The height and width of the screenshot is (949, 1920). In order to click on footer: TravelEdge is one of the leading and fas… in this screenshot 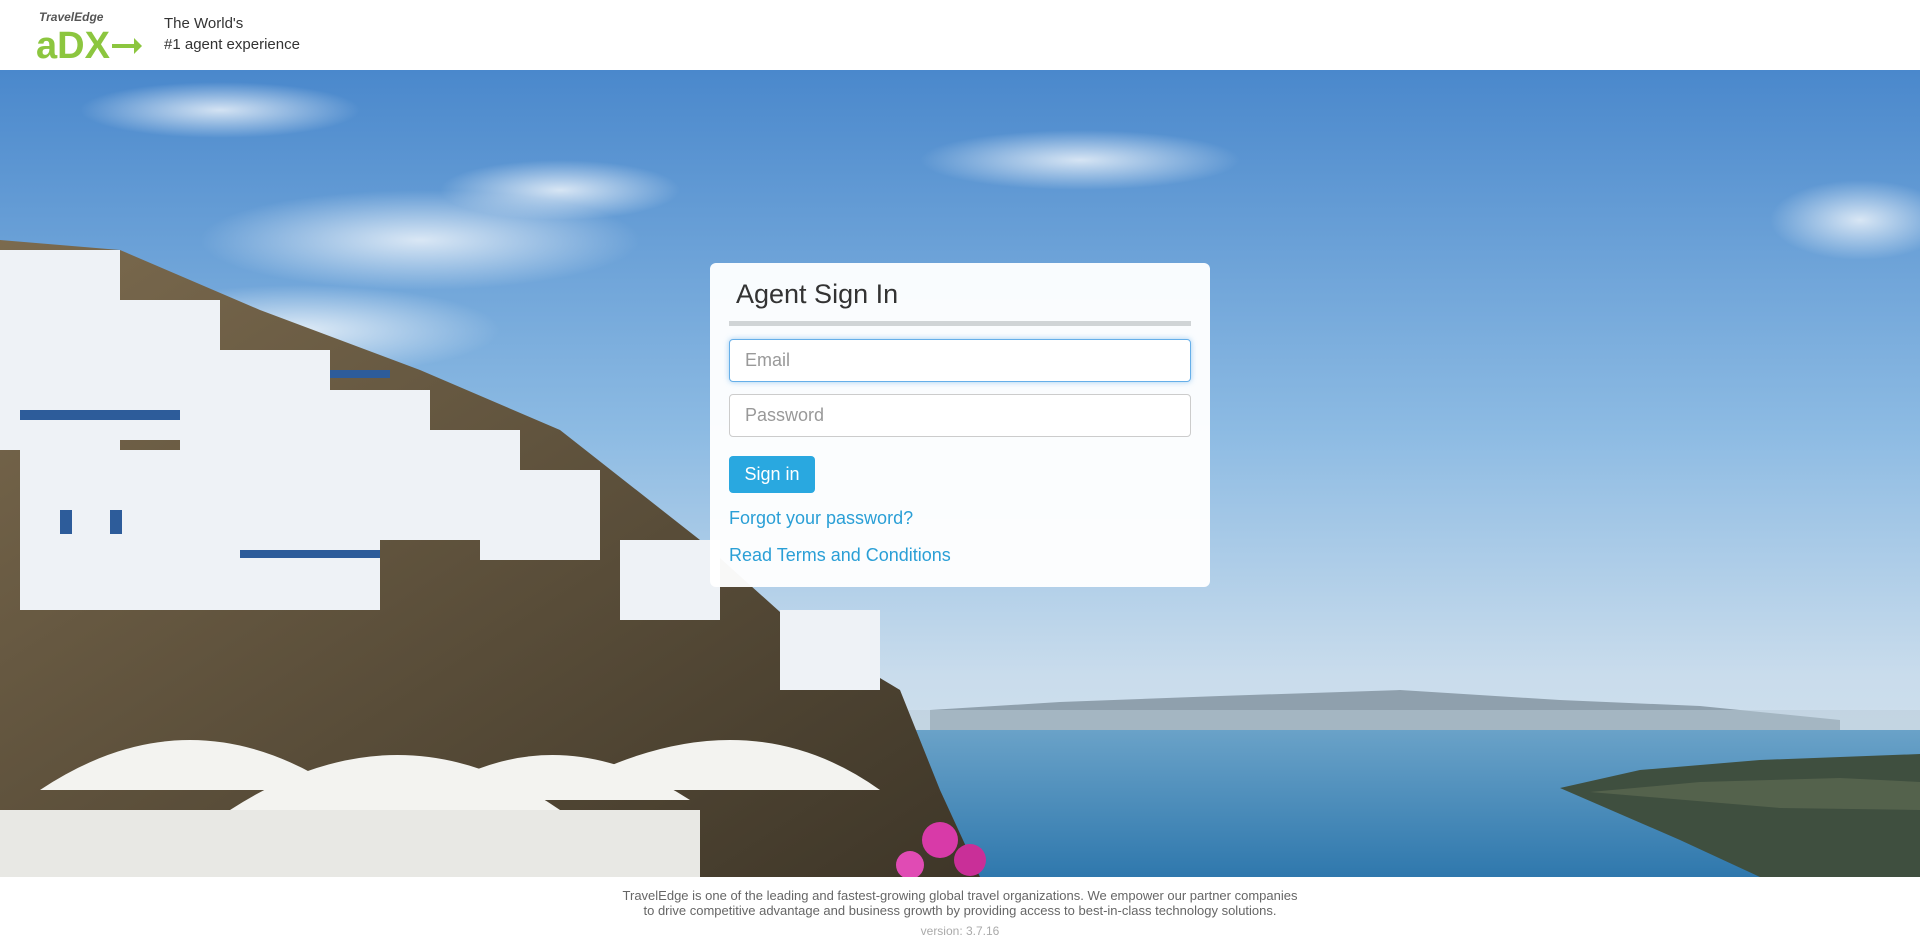, I will do `click(960, 913)`.